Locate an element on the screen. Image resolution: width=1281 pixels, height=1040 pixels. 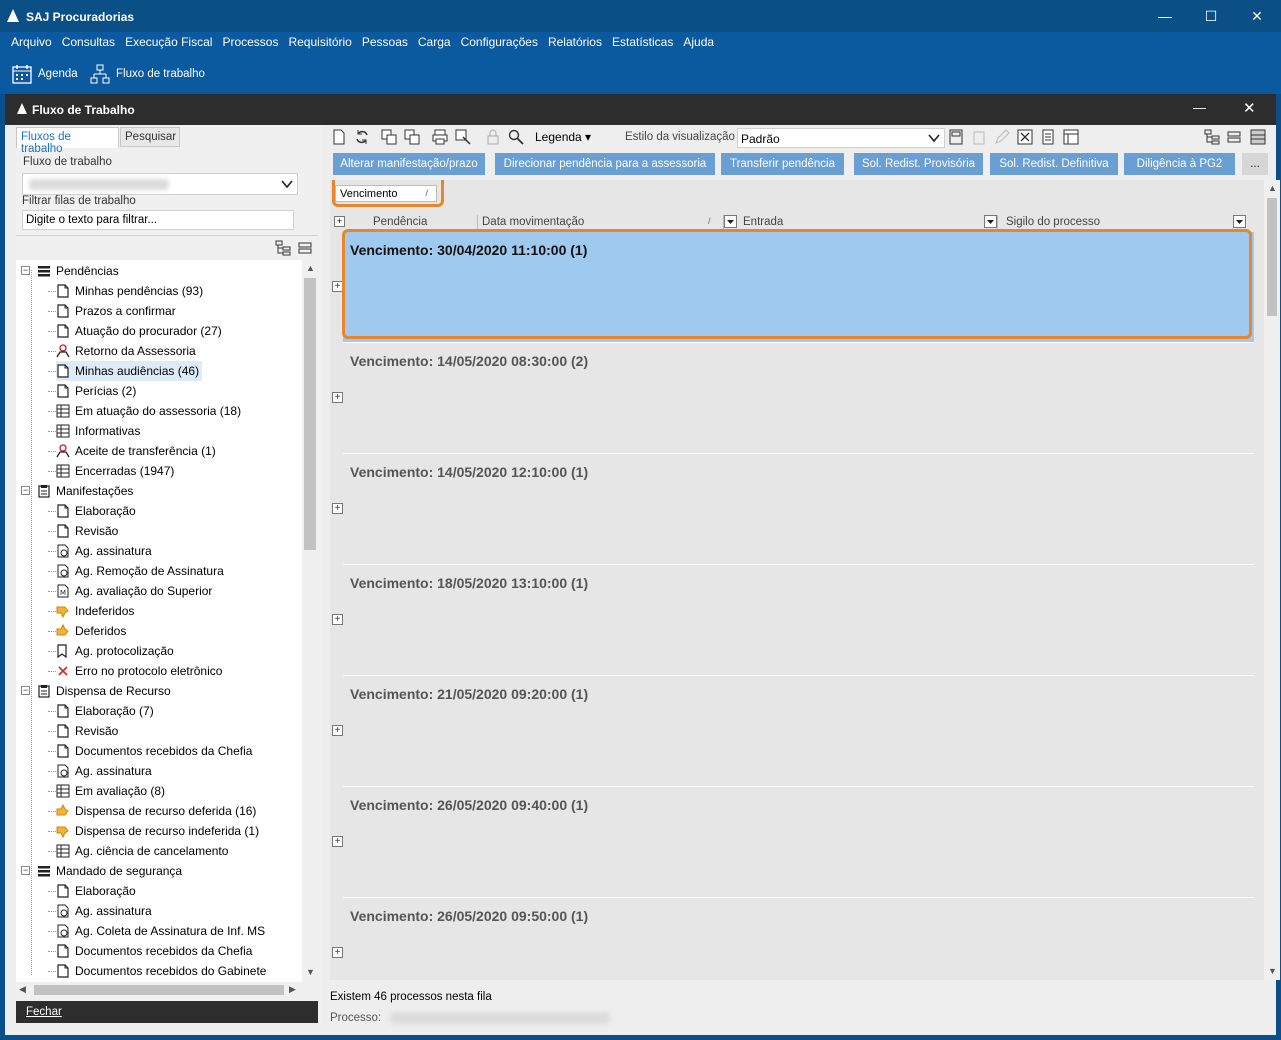
new-document-icon is located at coordinates (339, 137).